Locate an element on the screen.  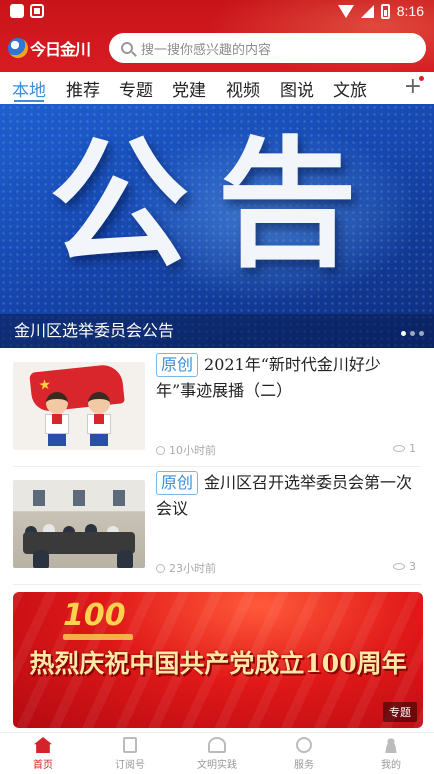
news-time: 10小时前 is located at coordinates (186, 450).